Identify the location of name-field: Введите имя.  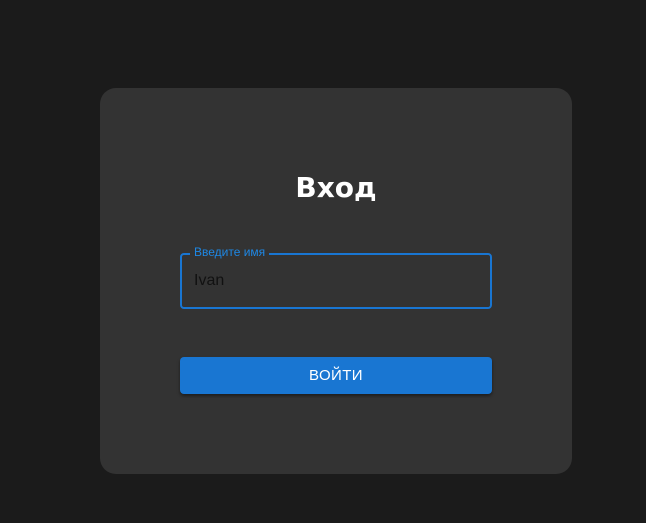
(336, 277).